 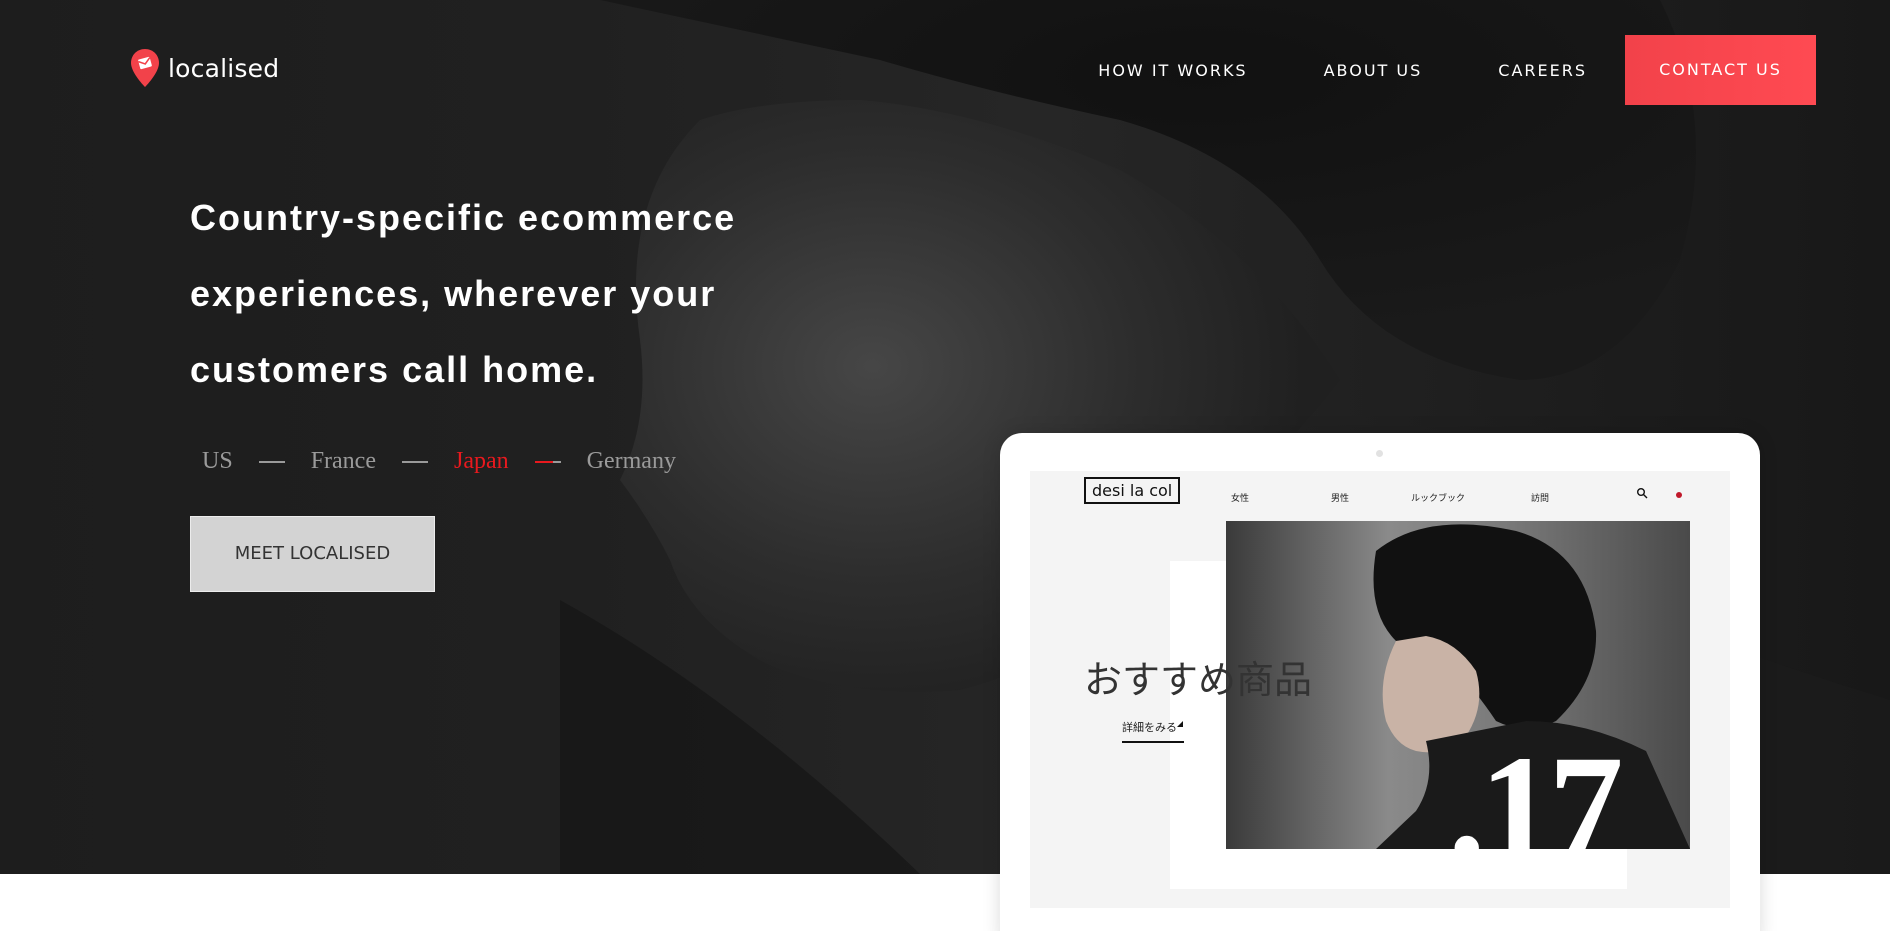 I want to click on brand-logo: localised, so click(x=204, y=68).